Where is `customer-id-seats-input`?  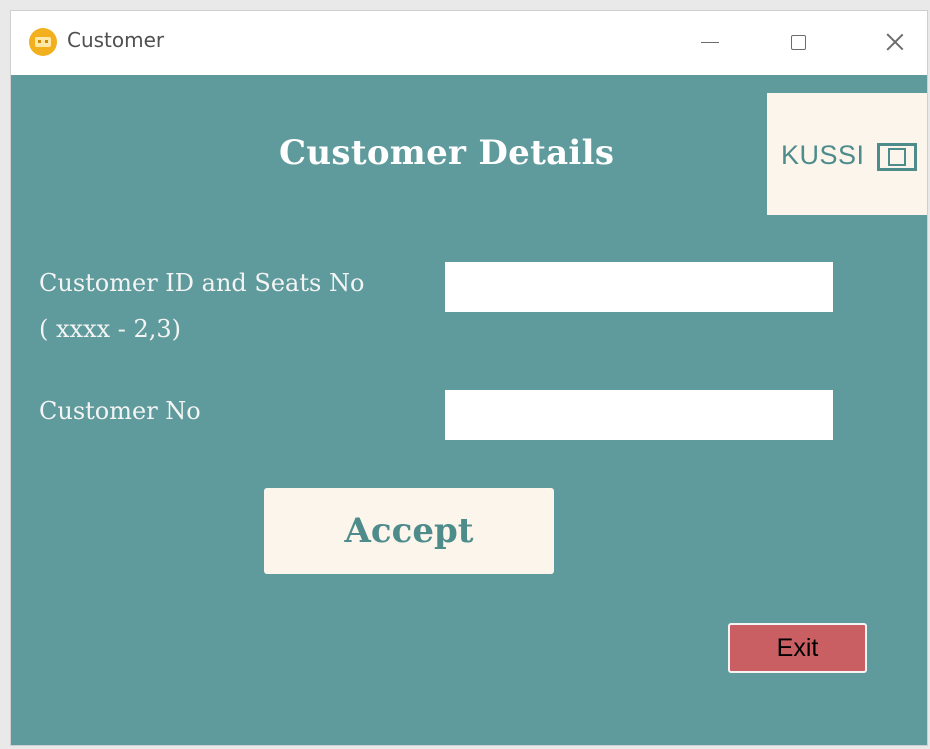
customer-id-seats-input is located at coordinates (639, 287).